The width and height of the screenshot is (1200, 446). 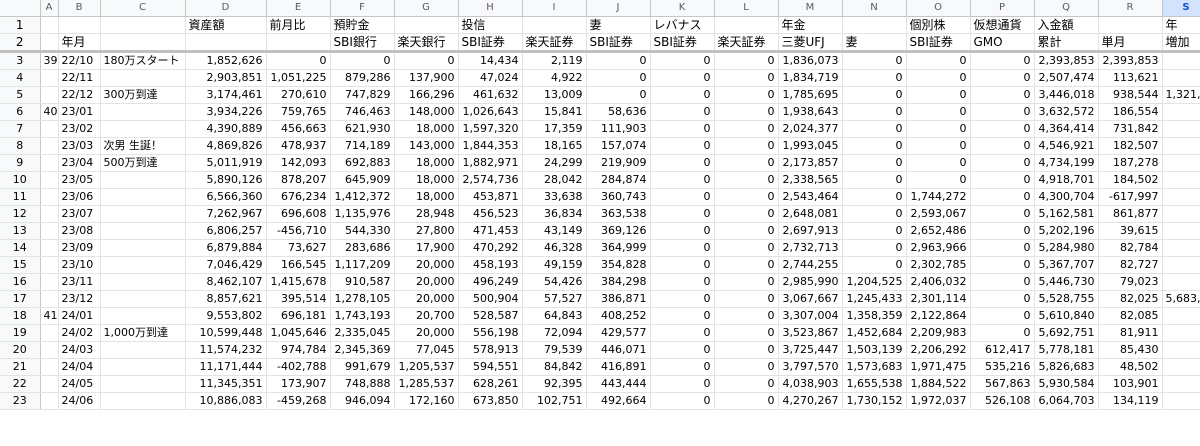 What do you see at coordinates (874, 401) in the screenshot?
I see `cell: 1,730,152` at bounding box center [874, 401].